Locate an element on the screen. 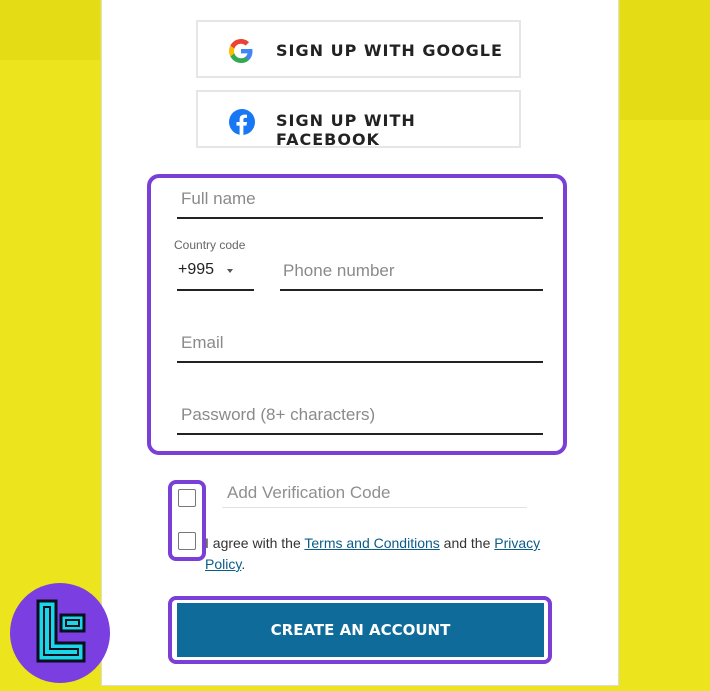 This screenshot has height=691, width=710. full-name-field: Full name is located at coordinates (360, 202).